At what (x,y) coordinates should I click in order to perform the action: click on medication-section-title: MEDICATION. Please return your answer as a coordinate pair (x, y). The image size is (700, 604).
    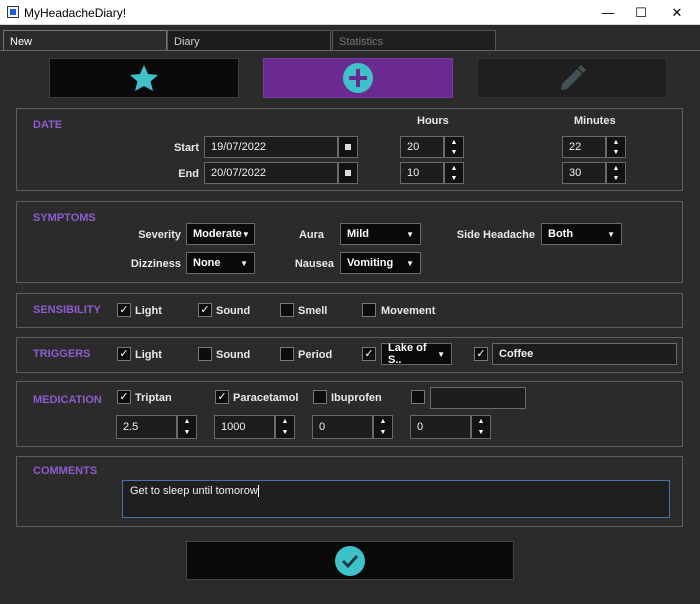
    Looking at the image, I should click on (67, 400).